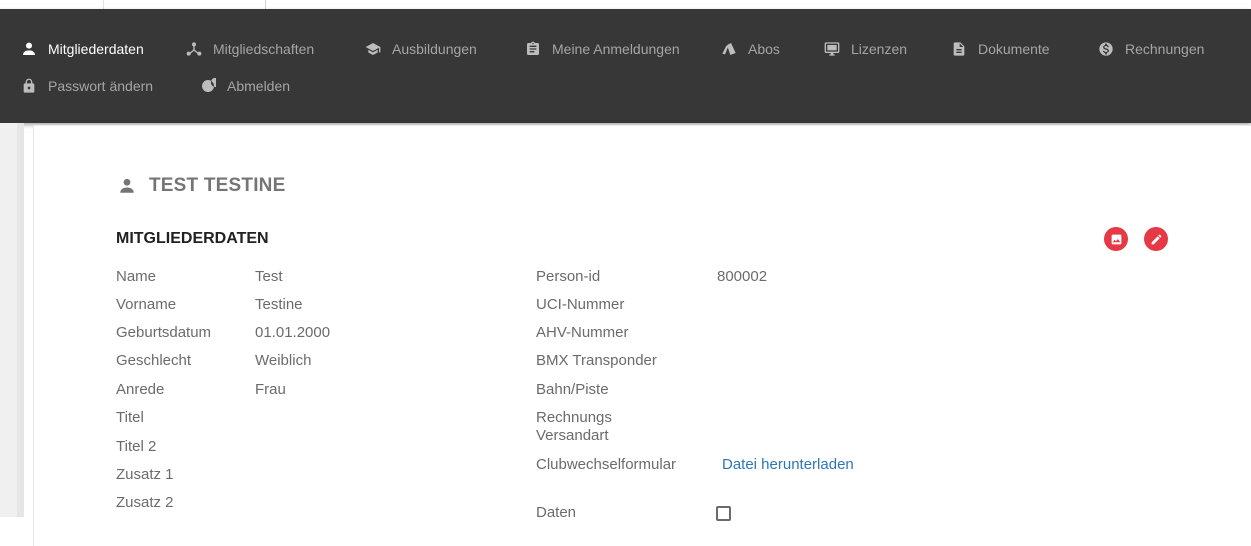 The image size is (1251, 546). I want to click on nav-item-ausbildungen: Ausbildungen, so click(420, 49).